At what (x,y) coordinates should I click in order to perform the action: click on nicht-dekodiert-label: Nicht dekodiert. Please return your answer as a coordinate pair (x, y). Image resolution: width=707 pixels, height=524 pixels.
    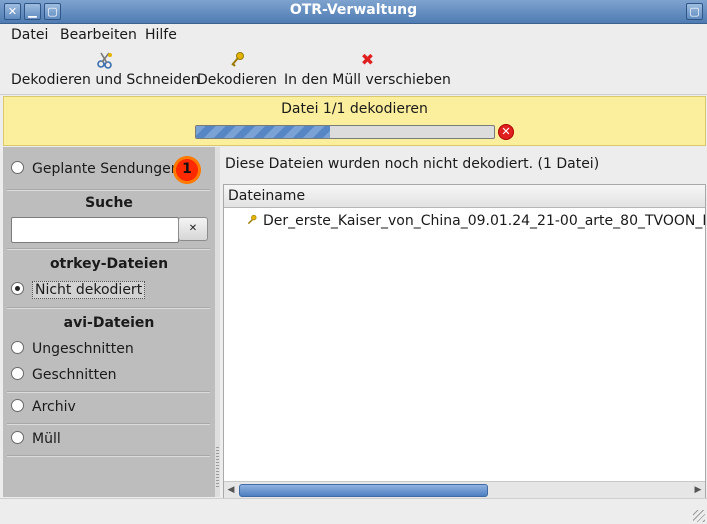
    Looking at the image, I should click on (89, 290).